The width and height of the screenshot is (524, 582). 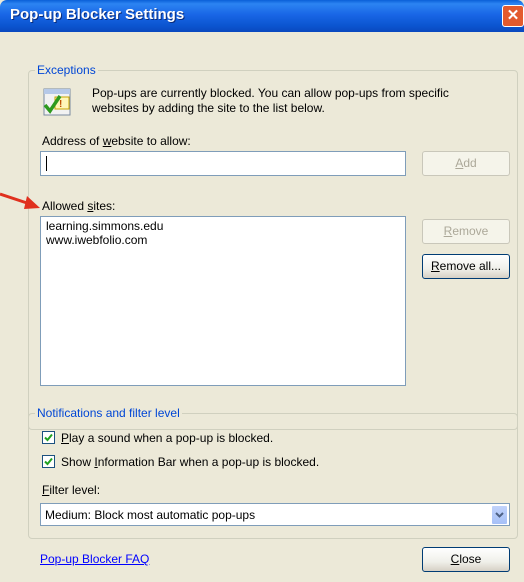 I want to click on filter-level-label: Filter level:, so click(x=71, y=490).